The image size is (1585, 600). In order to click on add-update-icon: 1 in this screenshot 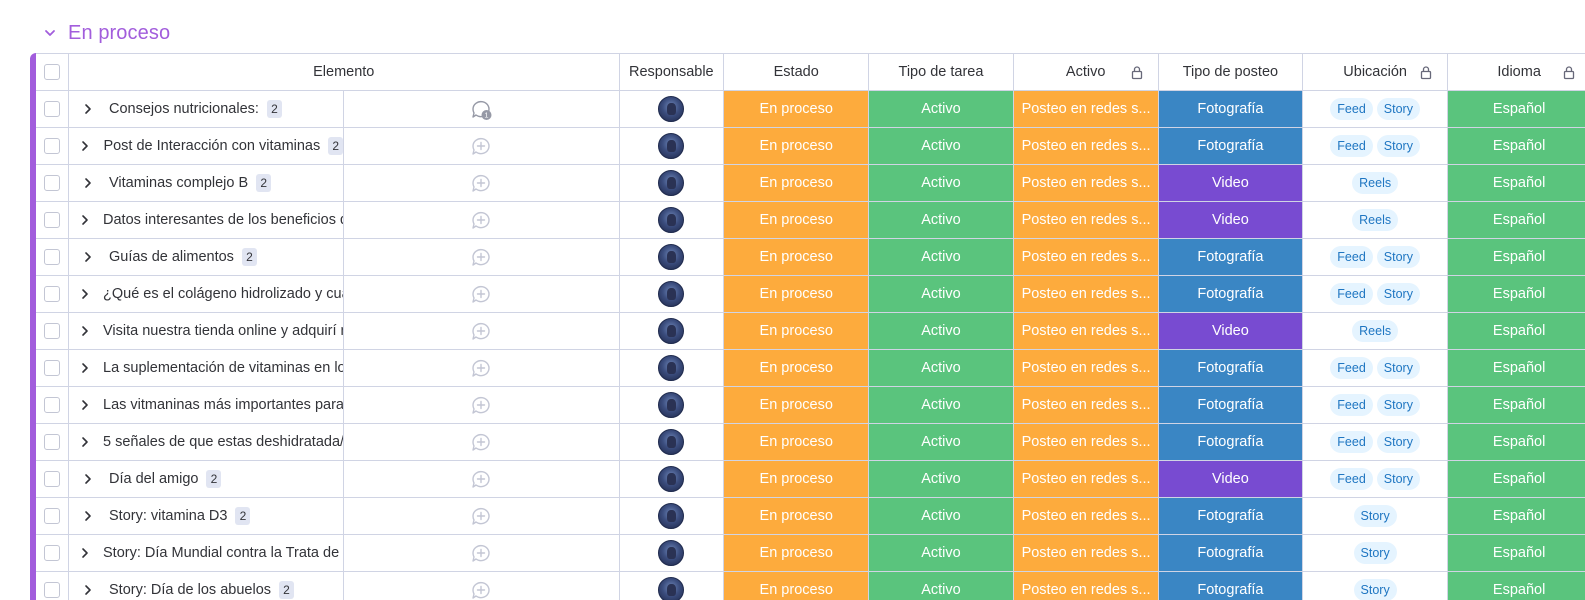, I will do `click(481, 109)`.